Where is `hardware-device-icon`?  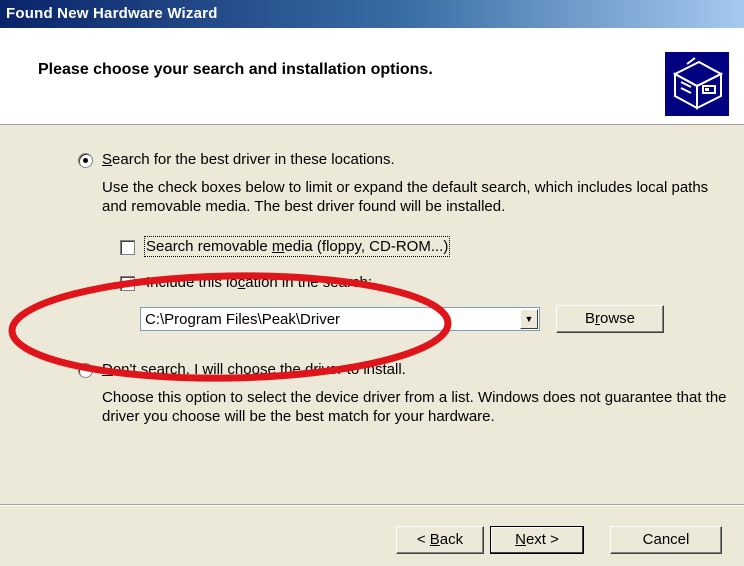
hardware-device-icon is located at coordinates (697, 84).